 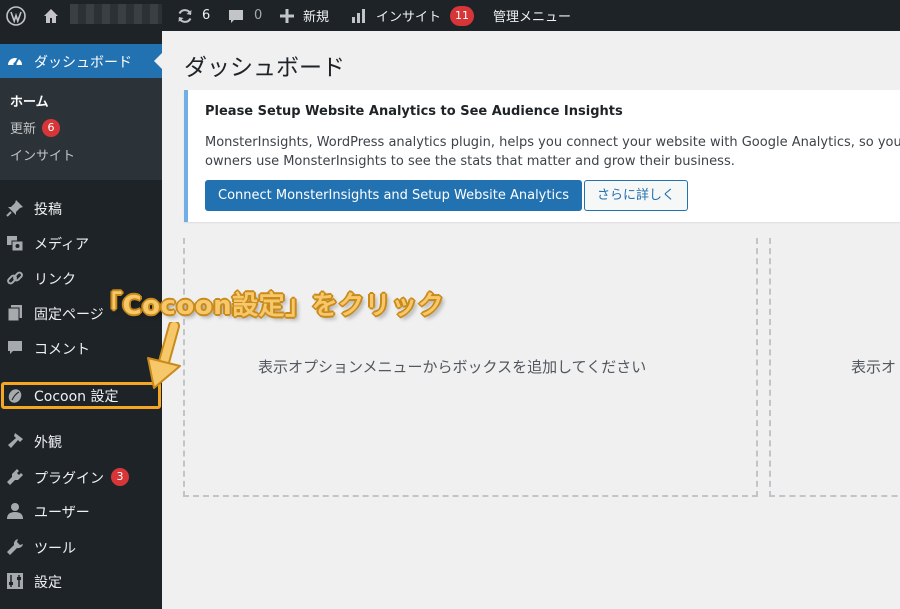 I want to click on plugins-badge: 3, so click(x=120, y=477).